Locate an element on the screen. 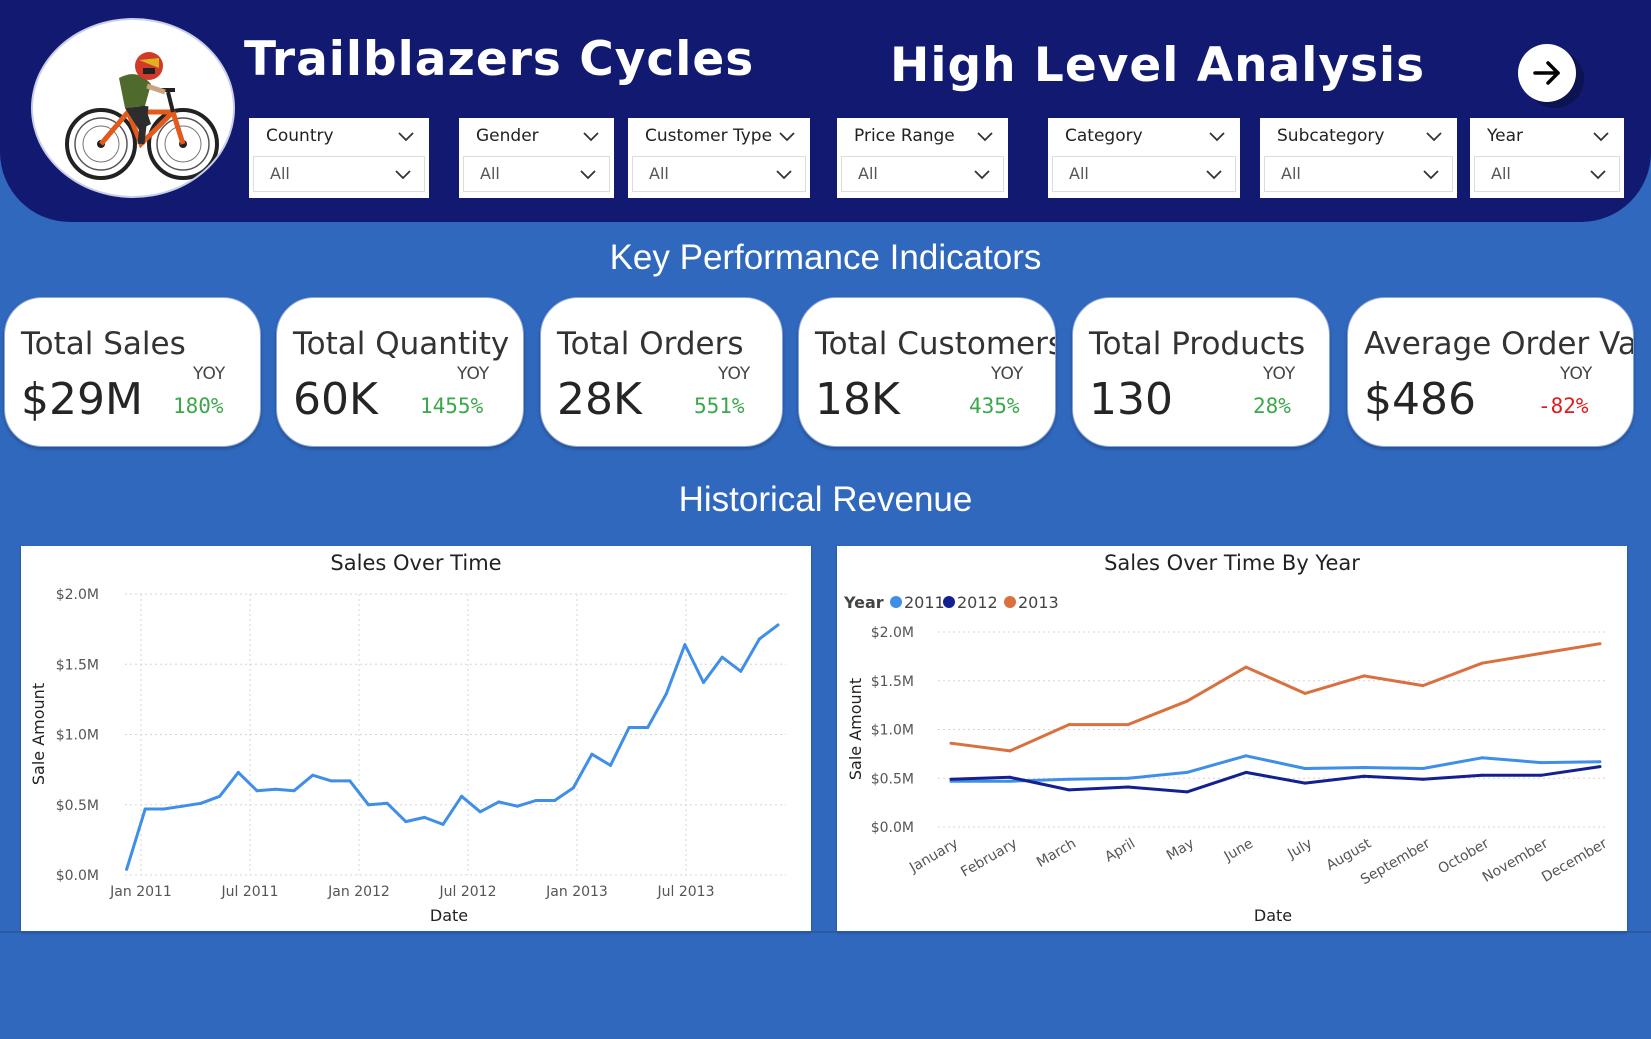 The image size is (1651, 1039). price-range-dropdown: All is located at coordinates (922, 174).